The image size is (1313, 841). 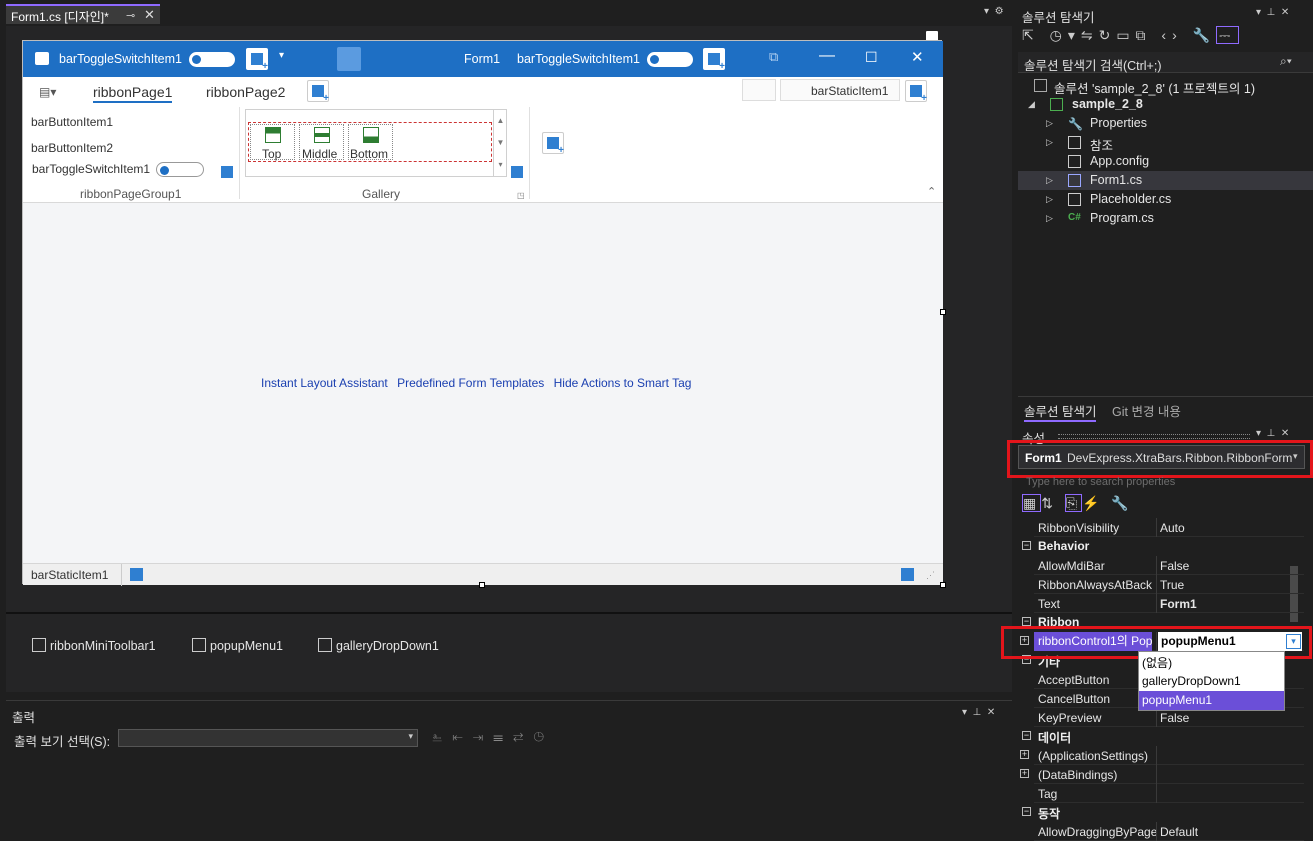 What do you see at coordinates (553, 144) in the screenshot?
I see `add-group-button` at bounding box center [553, 144].